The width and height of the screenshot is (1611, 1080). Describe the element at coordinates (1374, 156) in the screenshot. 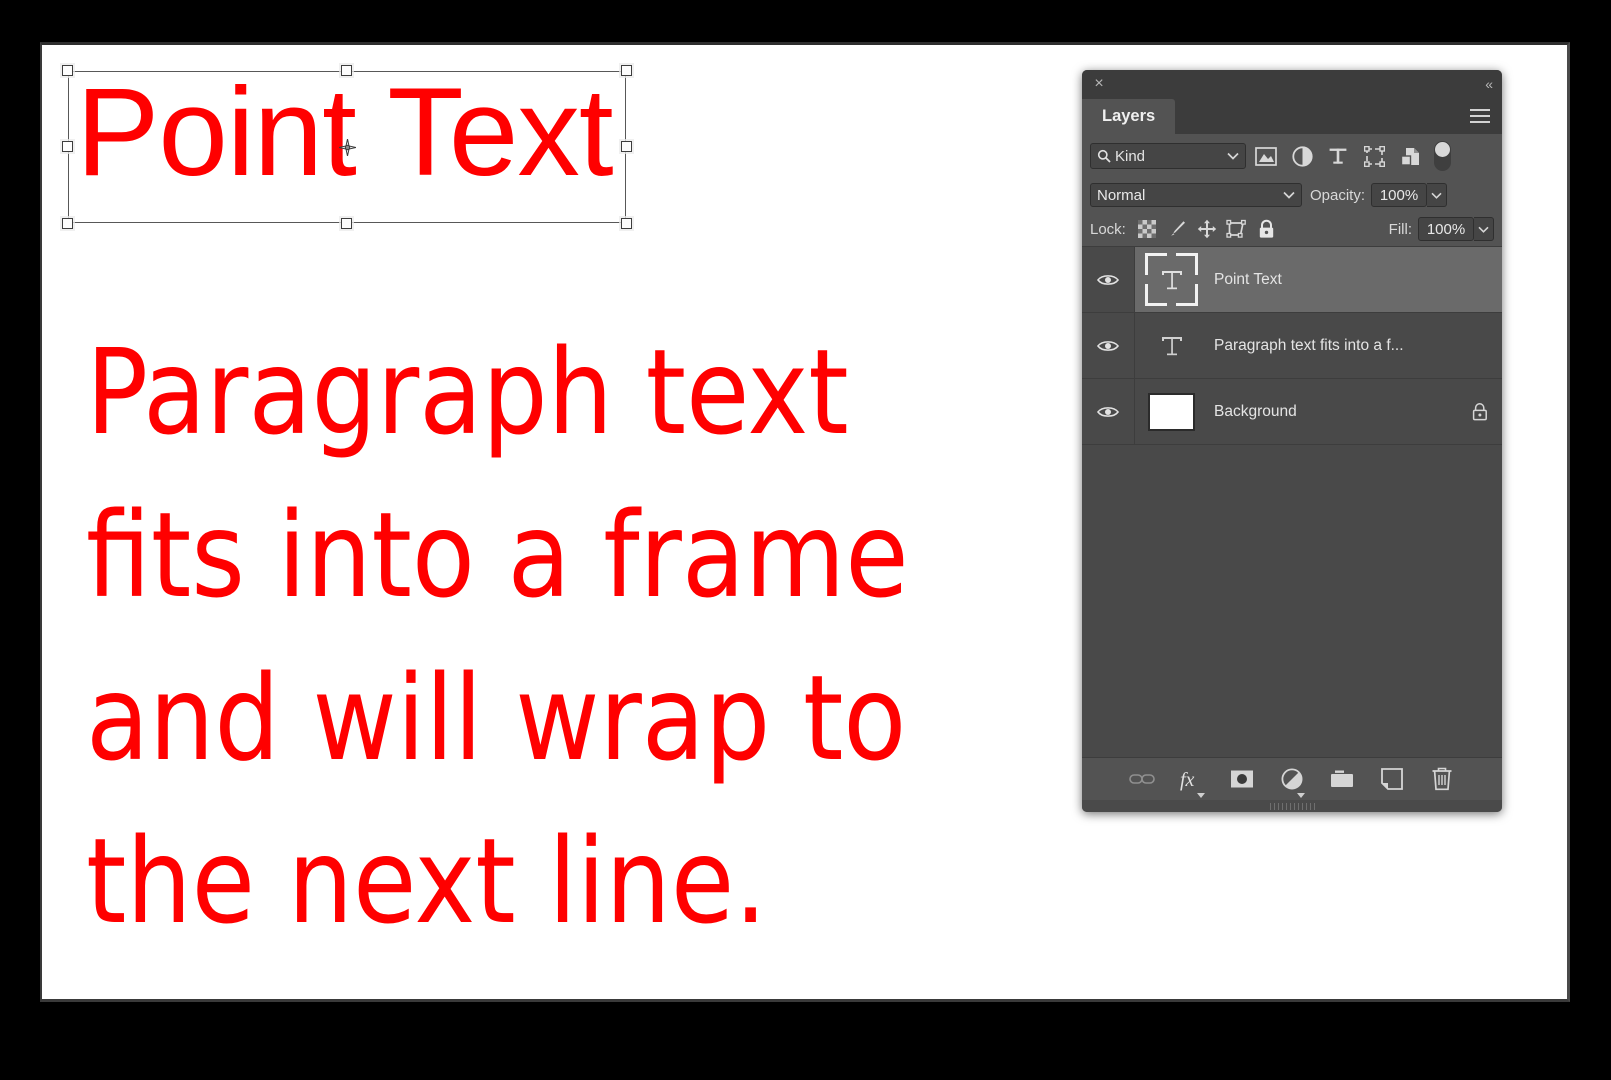

I see `shape-layer-filter-icon` at that location.